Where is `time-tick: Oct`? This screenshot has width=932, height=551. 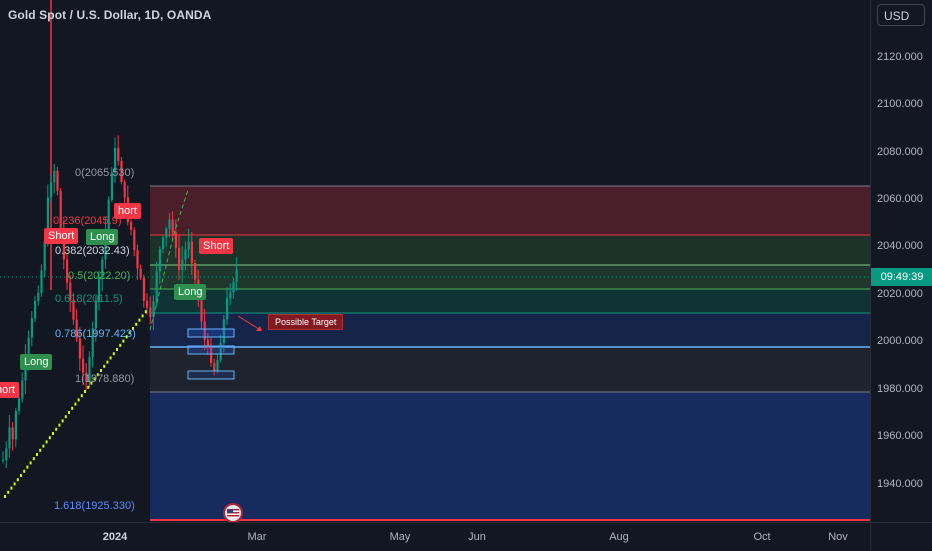
time-tick: Oct is located at coordinates (762, 537).